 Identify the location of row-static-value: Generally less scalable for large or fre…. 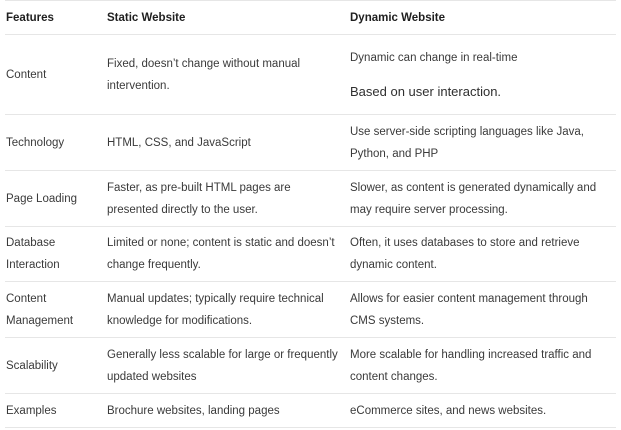
(222, 365).